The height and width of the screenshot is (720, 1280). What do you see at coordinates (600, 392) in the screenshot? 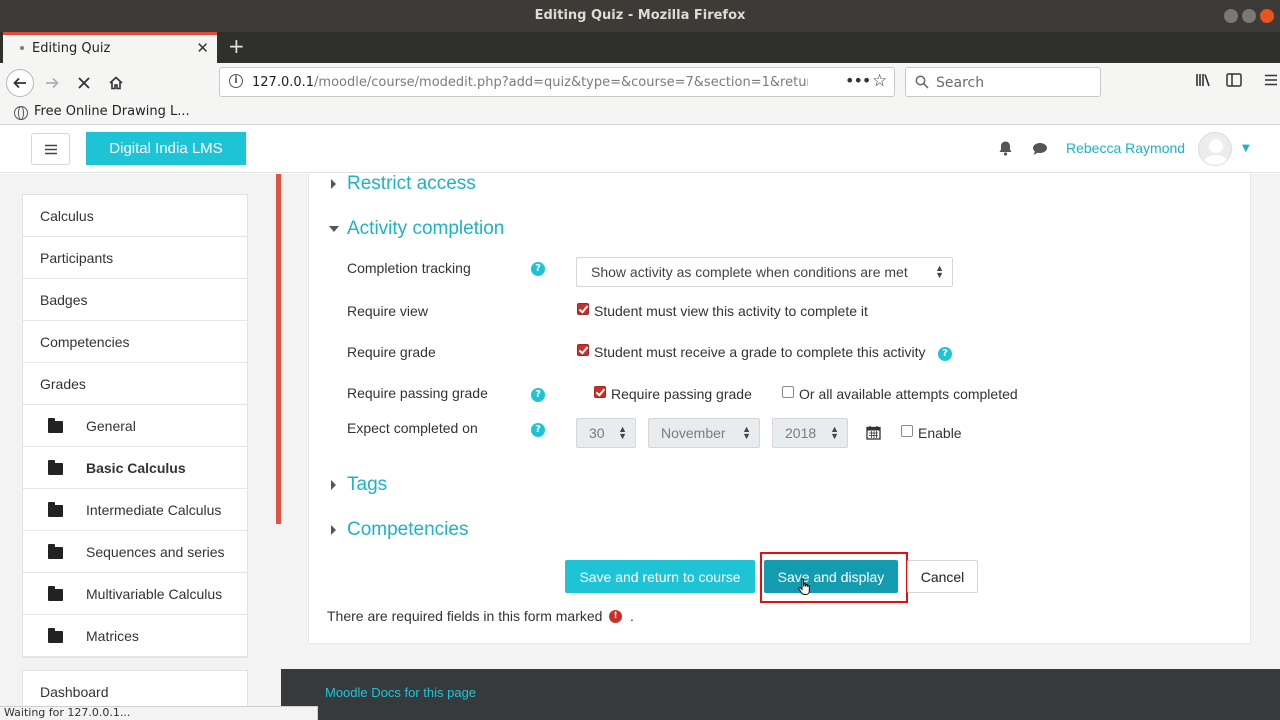
I see `require-passing-grade-checkbox` at bounding box center [600, 392].